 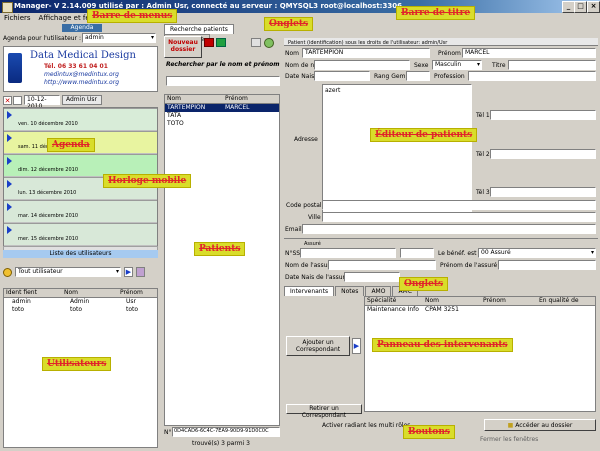 What do you see at coordinates (222, 116) in the screenshot?
I see `table-row: TATA` at bounding box center [222, 116].